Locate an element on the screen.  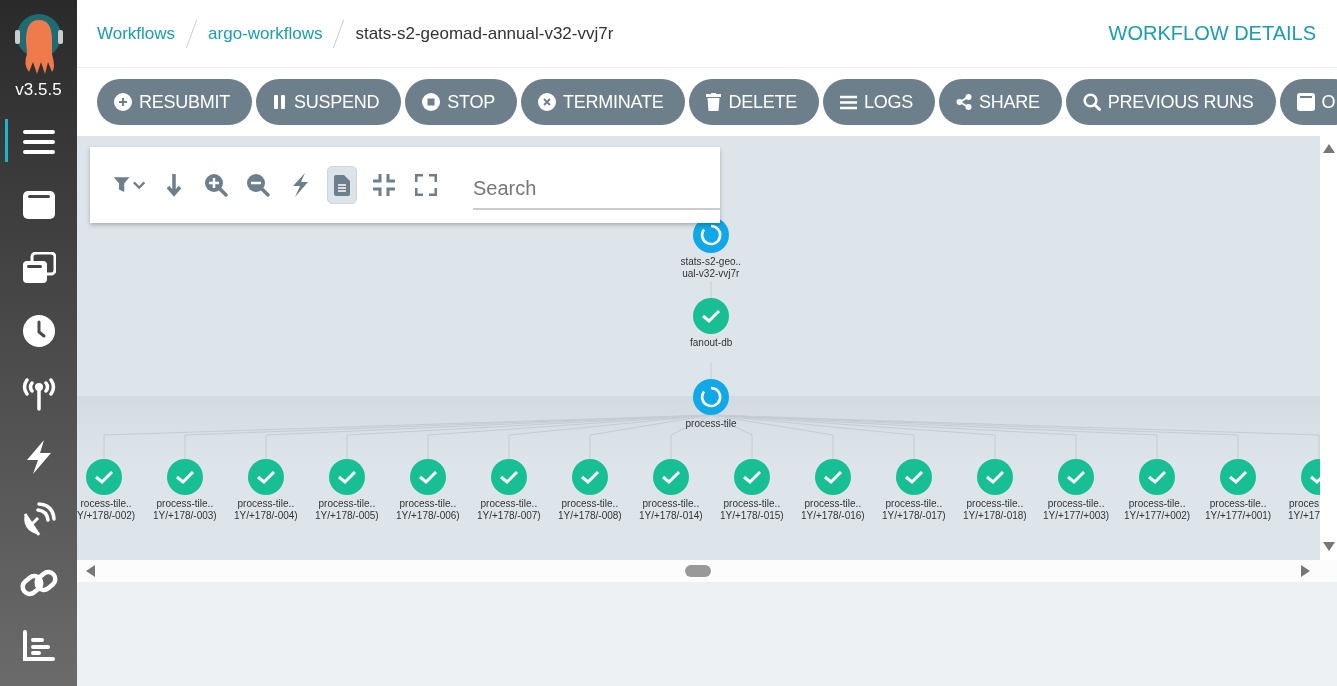
page-title: WORKFLOW DETAILS is located at coordinates (1212, 33).